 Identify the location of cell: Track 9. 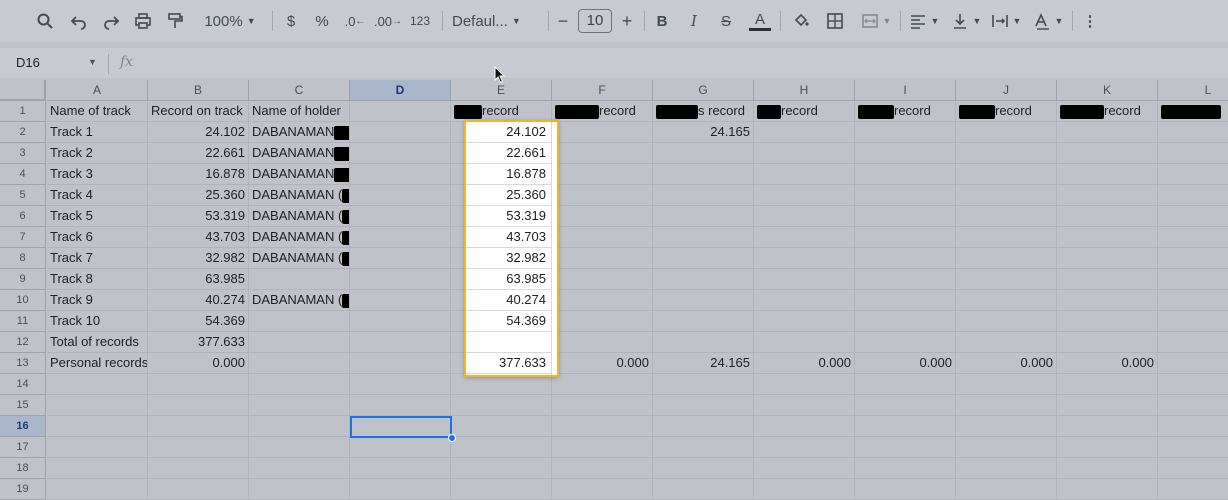
(97, 300).